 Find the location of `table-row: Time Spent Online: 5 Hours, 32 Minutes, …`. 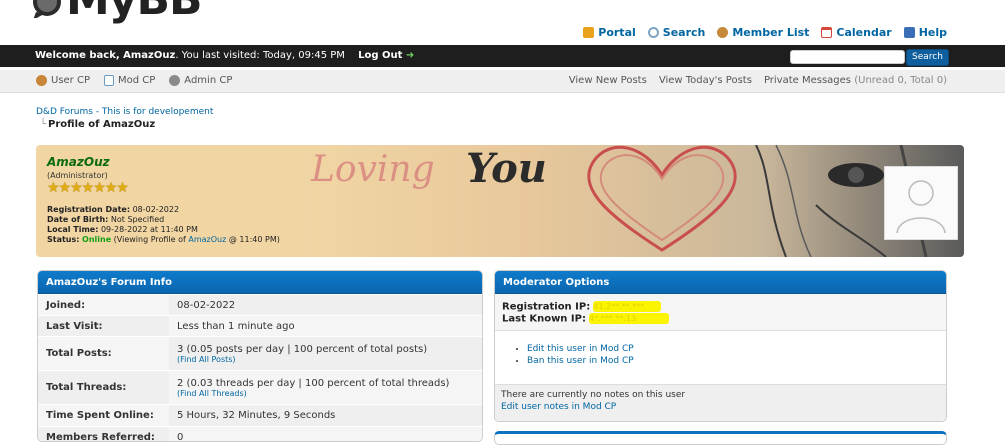

table-row: Time Spent Online: 5 Hours, 32 Minutes, … is located at coordinates (260, 415).